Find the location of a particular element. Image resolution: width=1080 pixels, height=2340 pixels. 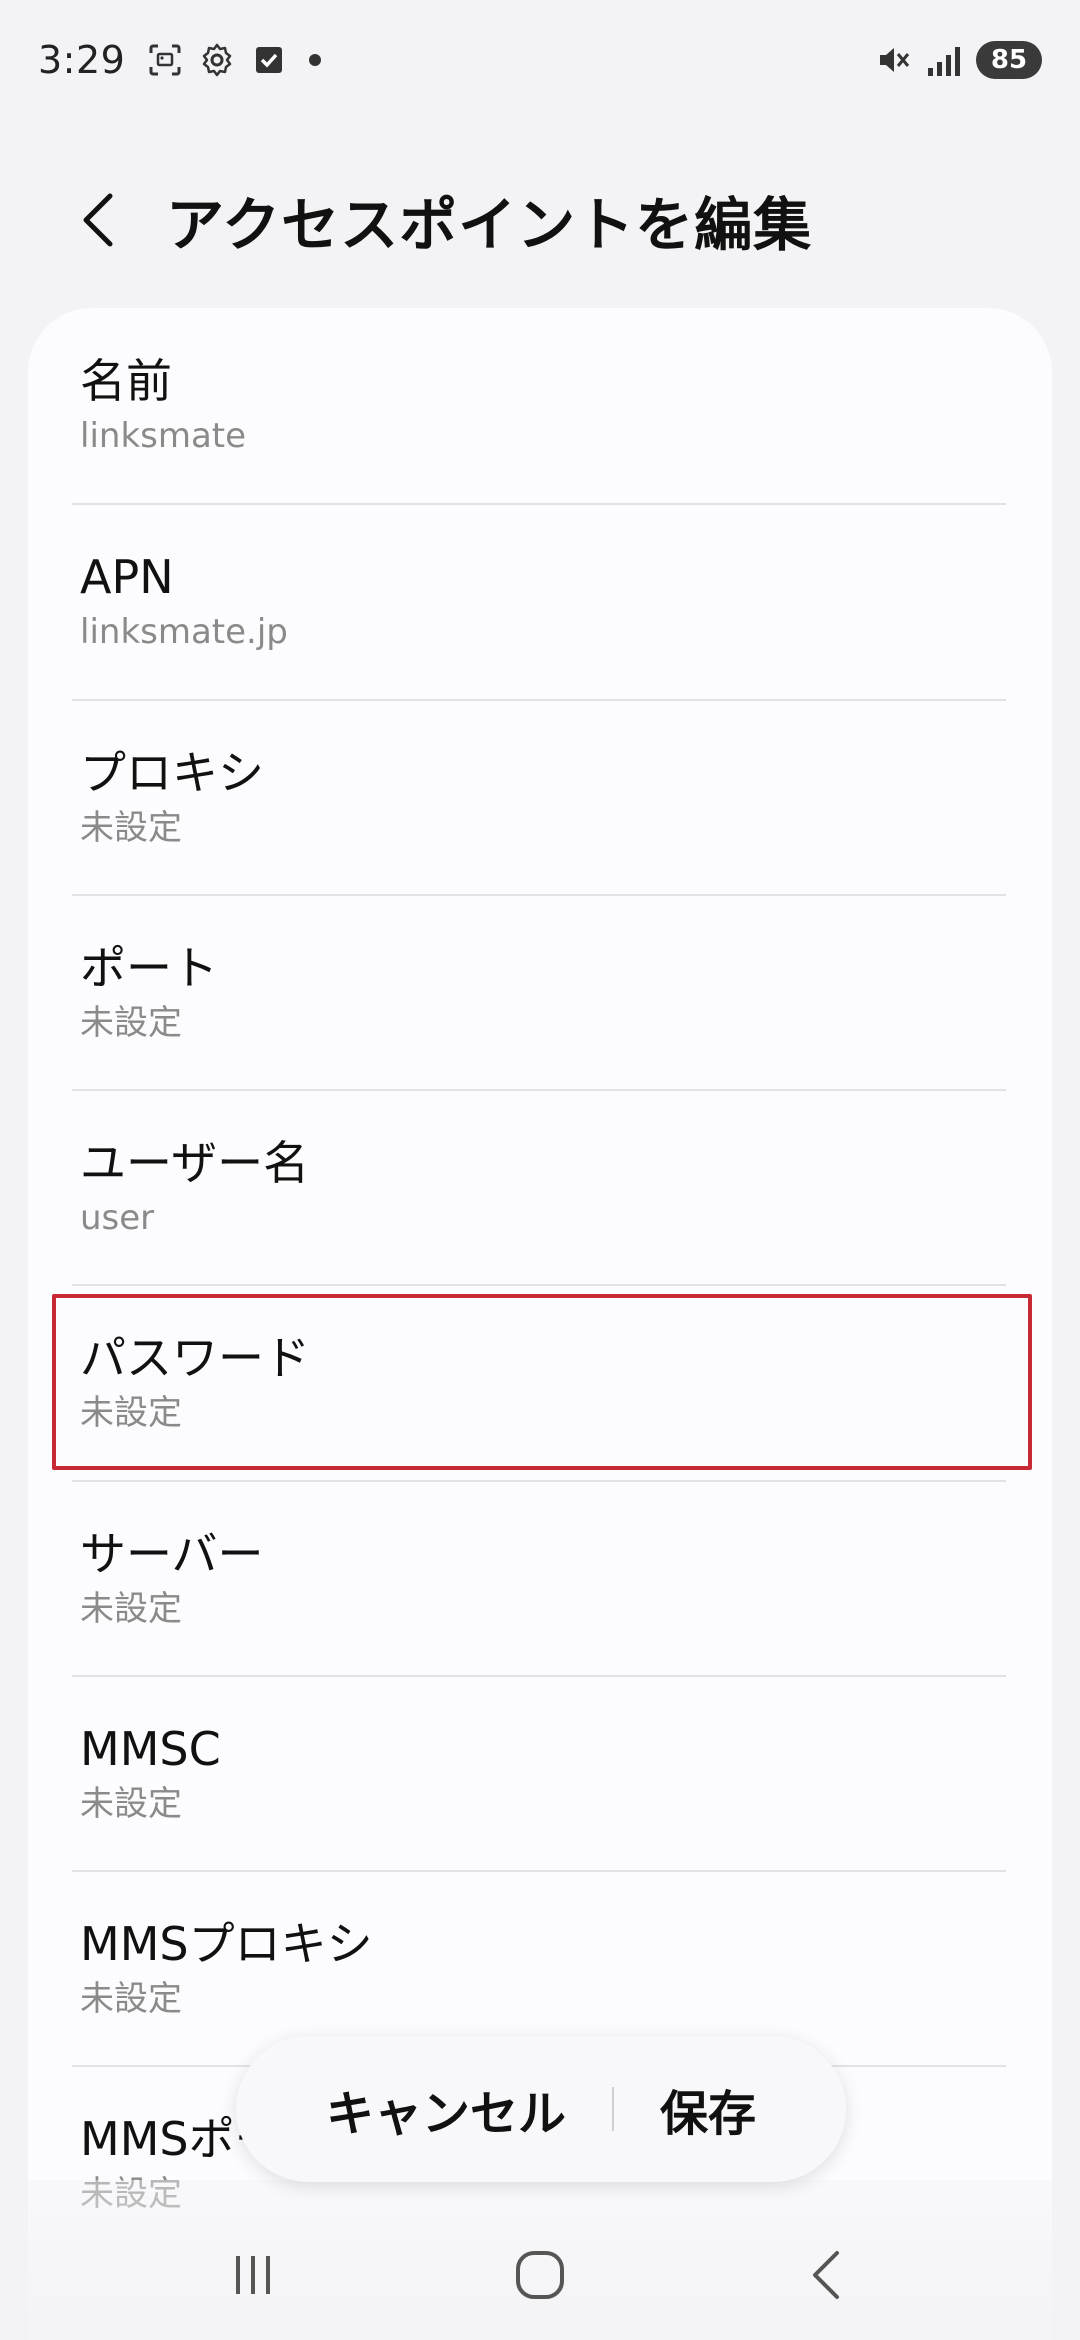

list-item-name: 名前 linksmate is located at coordinates (540, 405).